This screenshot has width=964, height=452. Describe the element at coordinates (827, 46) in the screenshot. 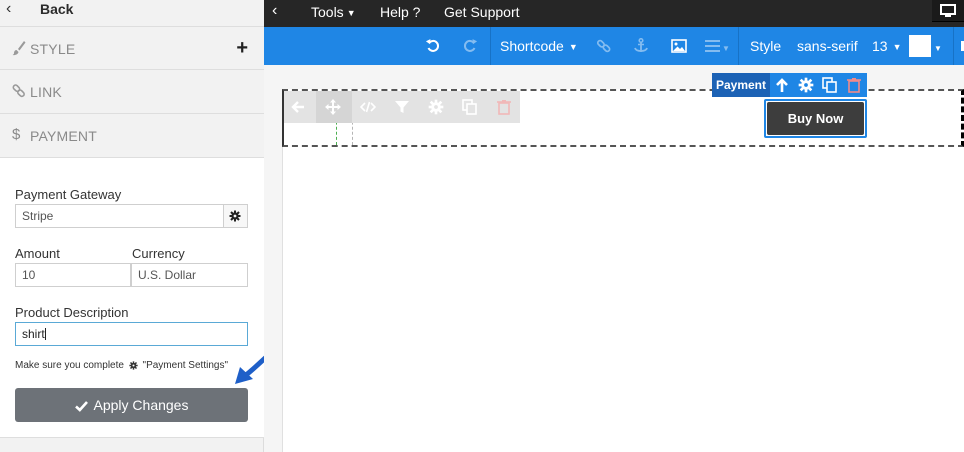

I see `font-family-select: sans-serif` at that location.